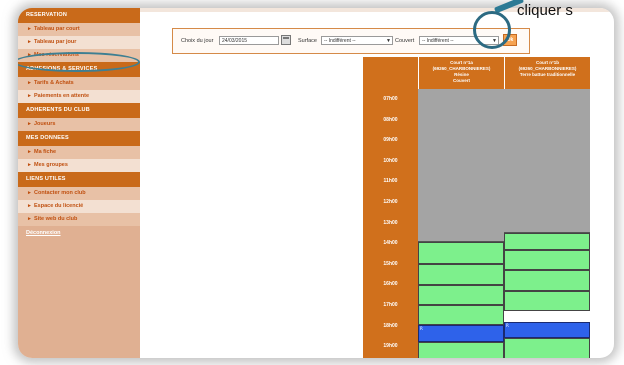 This screenshot has width=624, height=365. I want to click on sidebar-section-title: RESERVATION, so click(79, 15).